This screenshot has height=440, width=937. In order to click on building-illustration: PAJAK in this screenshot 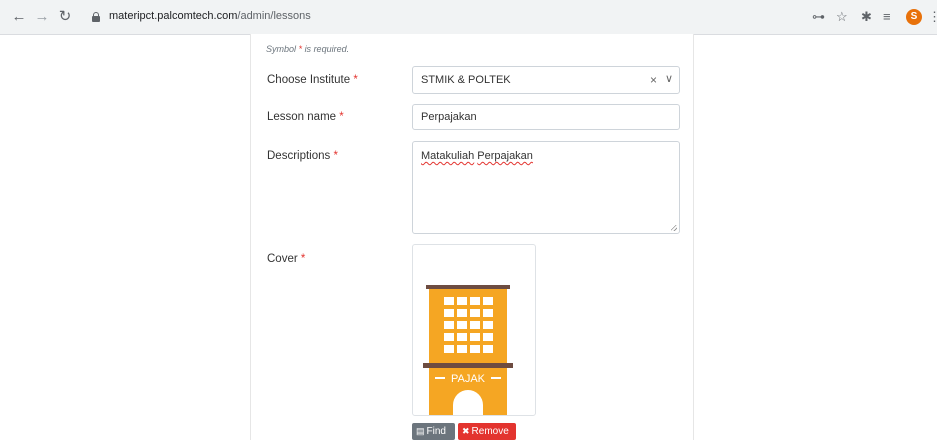, I will do `click(468, 350)`.